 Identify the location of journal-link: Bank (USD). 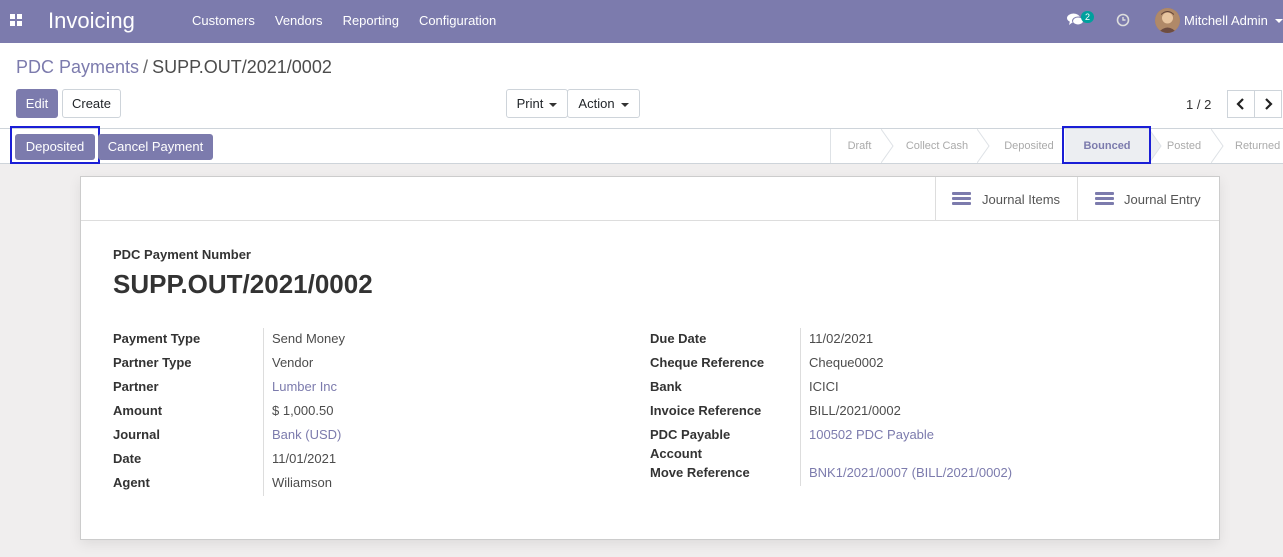
(306, 434).